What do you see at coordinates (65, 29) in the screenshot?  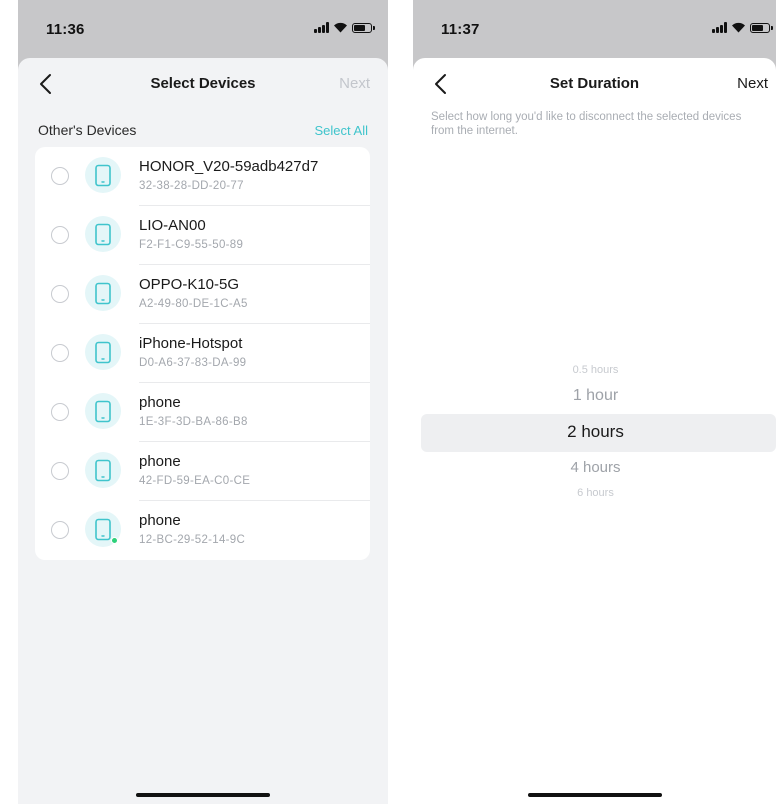 I see `status-time: 11:36` at bounding box center [65, 29].